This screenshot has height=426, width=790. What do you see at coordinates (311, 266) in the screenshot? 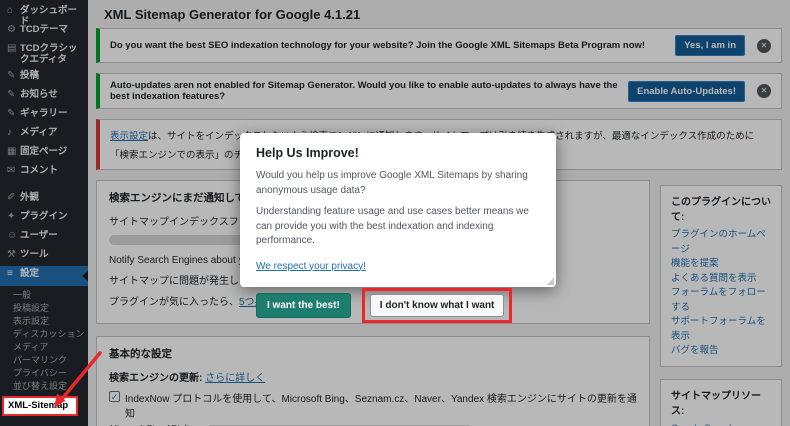
I see `privacy-link: We respect your privacy!` at bounding box center [311, 266].